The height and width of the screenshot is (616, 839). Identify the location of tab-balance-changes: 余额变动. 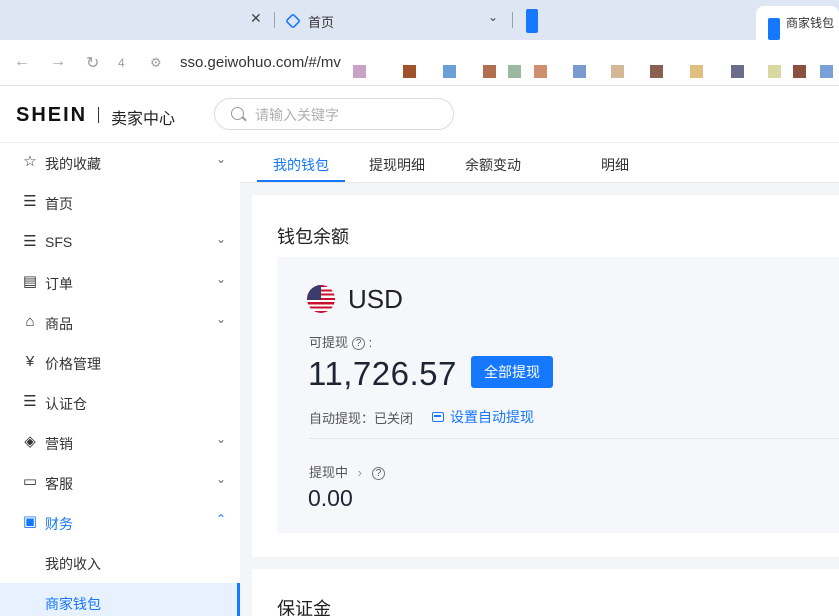
(493, 165).